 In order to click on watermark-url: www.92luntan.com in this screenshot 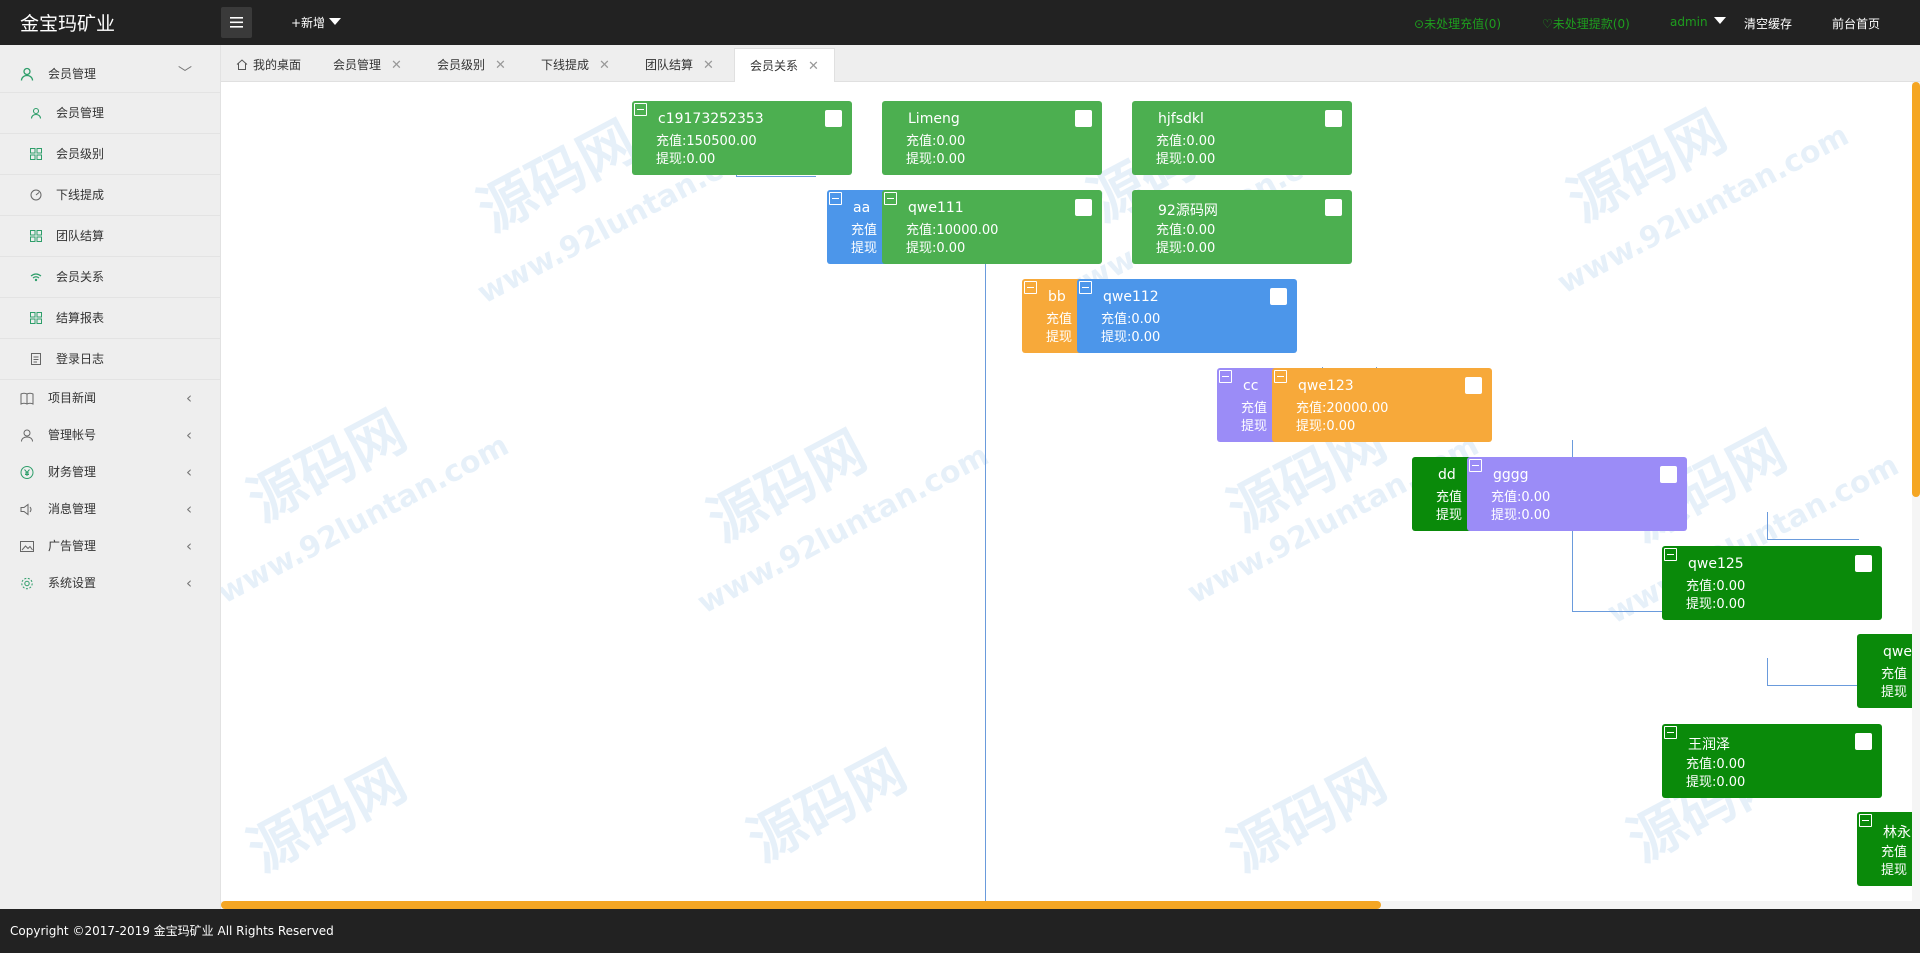, I will do `click(843, 529)`.